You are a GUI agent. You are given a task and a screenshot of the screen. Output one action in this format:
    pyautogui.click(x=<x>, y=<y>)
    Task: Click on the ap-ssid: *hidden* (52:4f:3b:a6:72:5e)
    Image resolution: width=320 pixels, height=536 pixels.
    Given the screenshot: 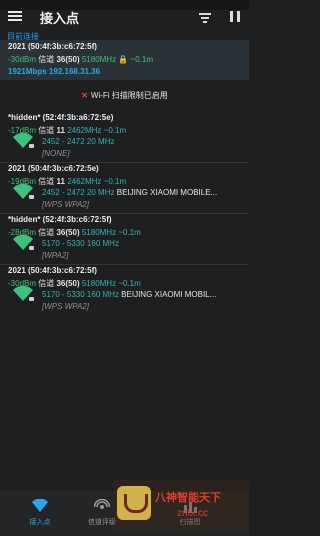 What is the action you would take?
    pyautogui.click(x=61, y=117)
    